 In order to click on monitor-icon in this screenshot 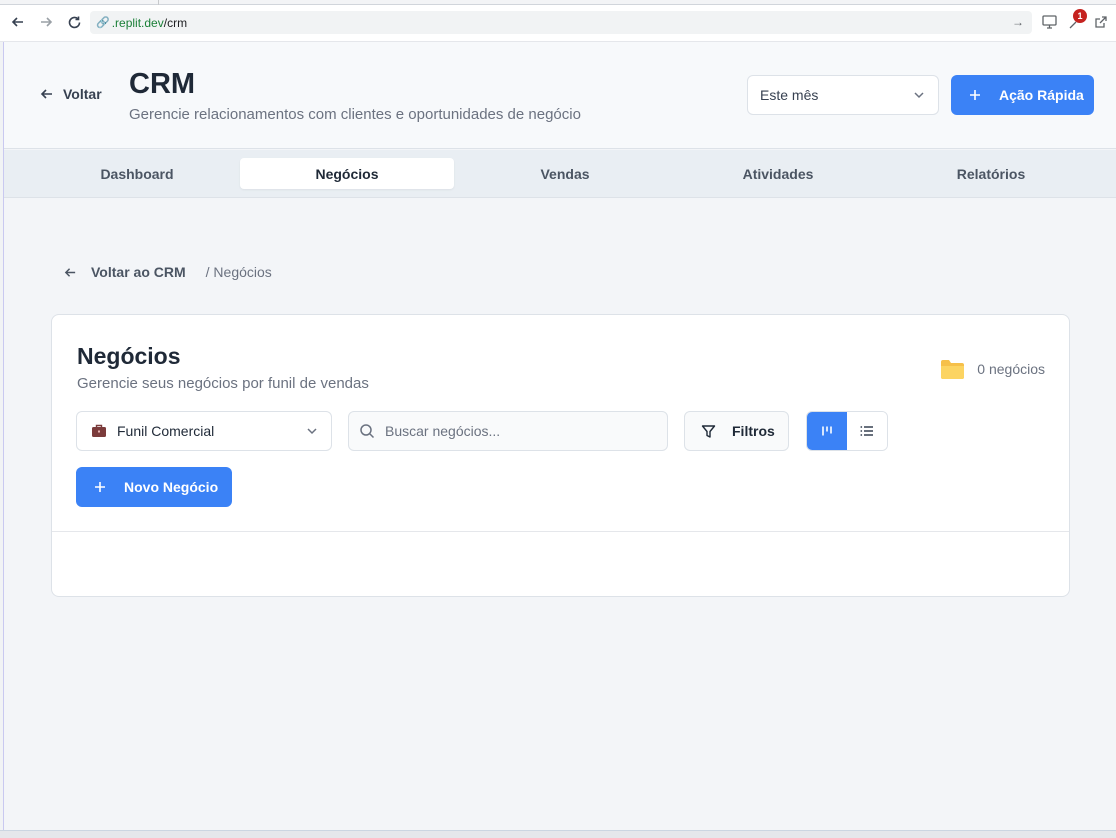, I will do `click(1049, 22)`.